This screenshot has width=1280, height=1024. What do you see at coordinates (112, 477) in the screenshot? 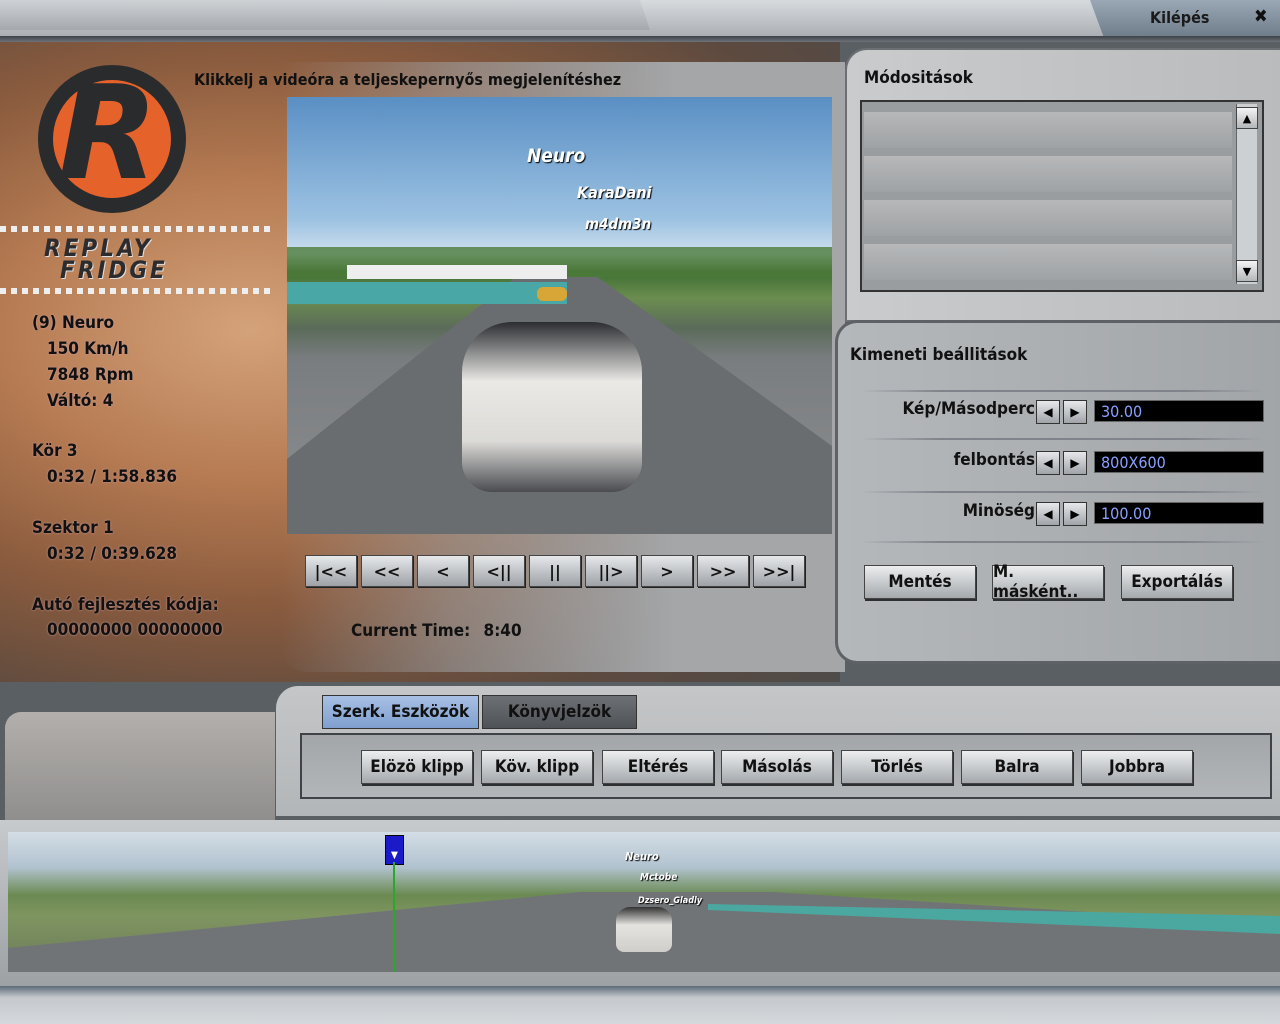
I see `lap-time: 0:32 / 1:58.836` at bounding box center [112, 477].